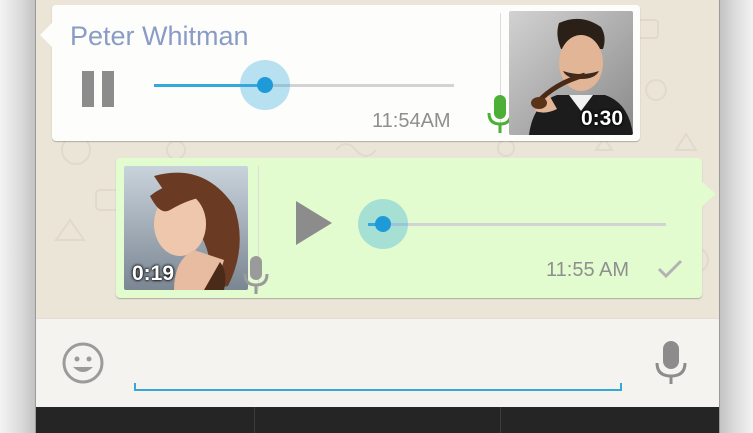 The height and width of the screenshot is (433, 753). What do you see at coordinates (517, 224) in the screenshot?
I see `seekbar-track` at bounding box center [517, 224].